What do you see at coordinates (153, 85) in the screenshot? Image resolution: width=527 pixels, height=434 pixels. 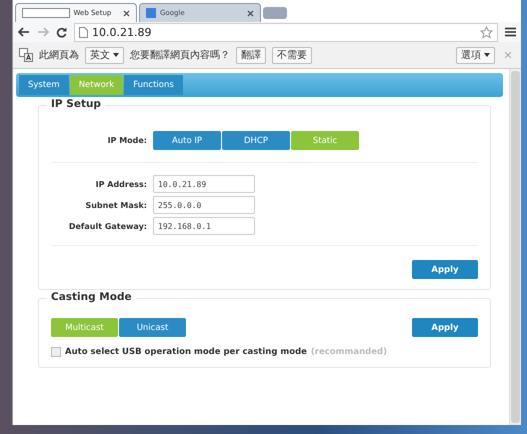 I see `nav-tab: Functions` at bounding box center [153, 85].